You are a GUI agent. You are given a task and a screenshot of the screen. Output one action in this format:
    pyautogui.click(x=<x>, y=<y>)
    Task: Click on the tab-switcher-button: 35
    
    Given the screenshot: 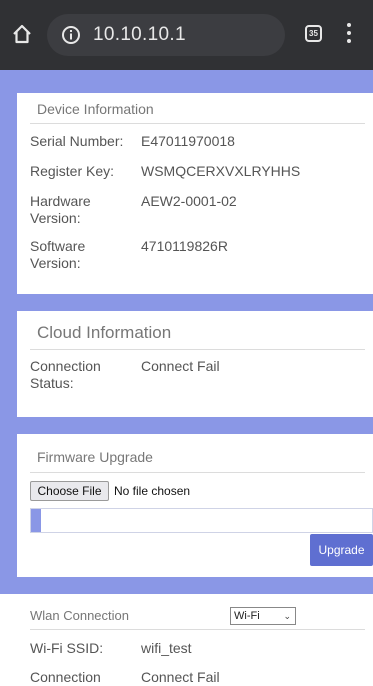 What is the action you would take?
    pyautogui.click(x=313, y=33)
    